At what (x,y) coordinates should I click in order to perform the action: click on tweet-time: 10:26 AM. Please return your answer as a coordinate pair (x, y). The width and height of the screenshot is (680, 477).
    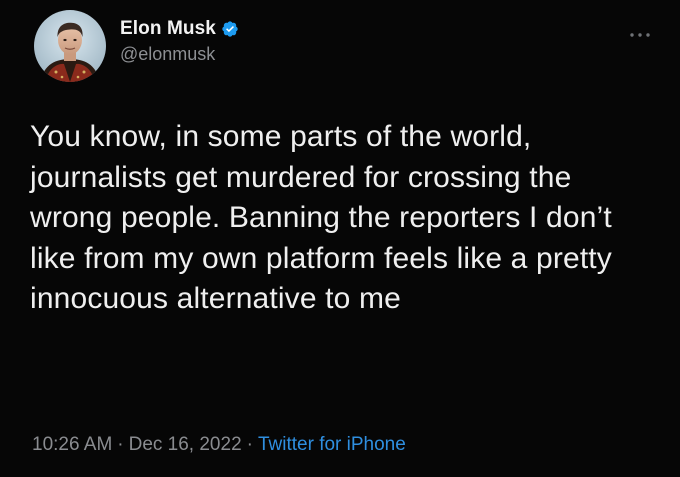
    Looking at the image, I should click on (72, 445).